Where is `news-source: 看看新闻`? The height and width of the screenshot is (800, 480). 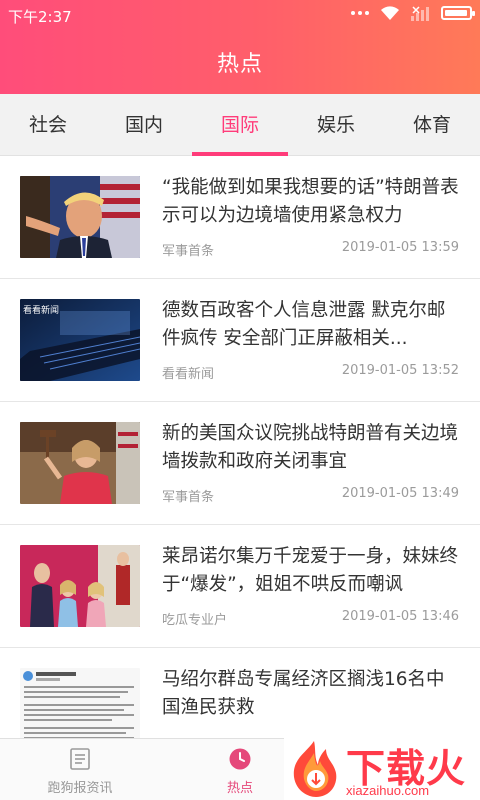 news-source: 看看新闻 is located at coordinates (188, 374).